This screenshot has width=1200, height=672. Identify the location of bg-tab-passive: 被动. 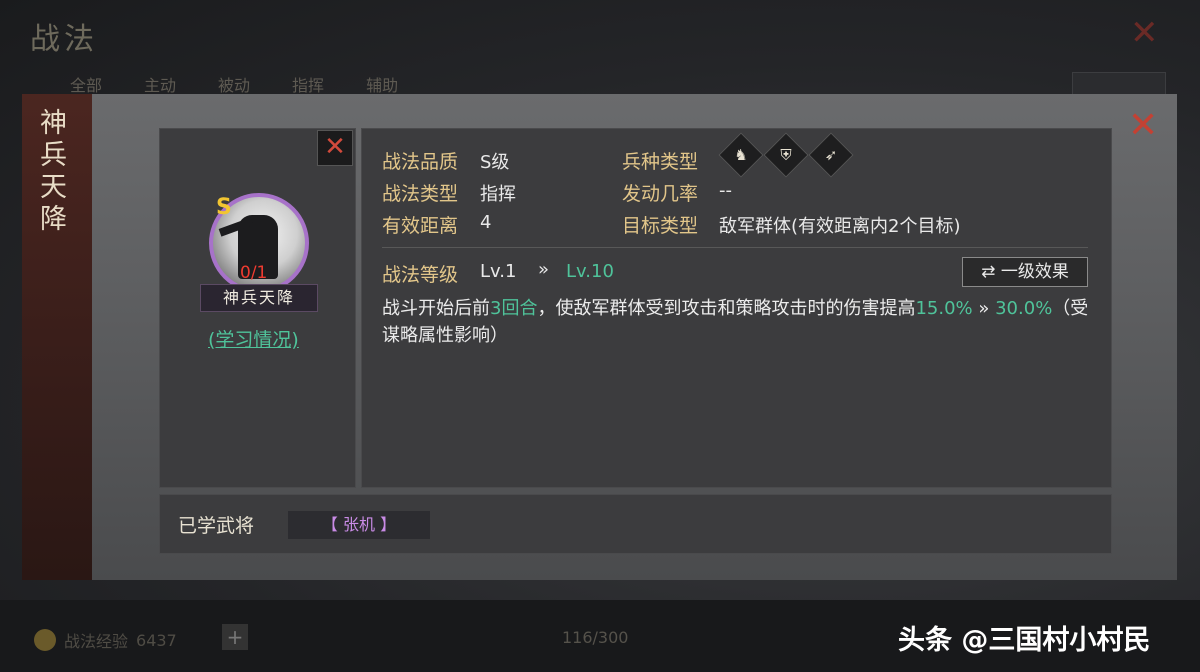
(234, 84).